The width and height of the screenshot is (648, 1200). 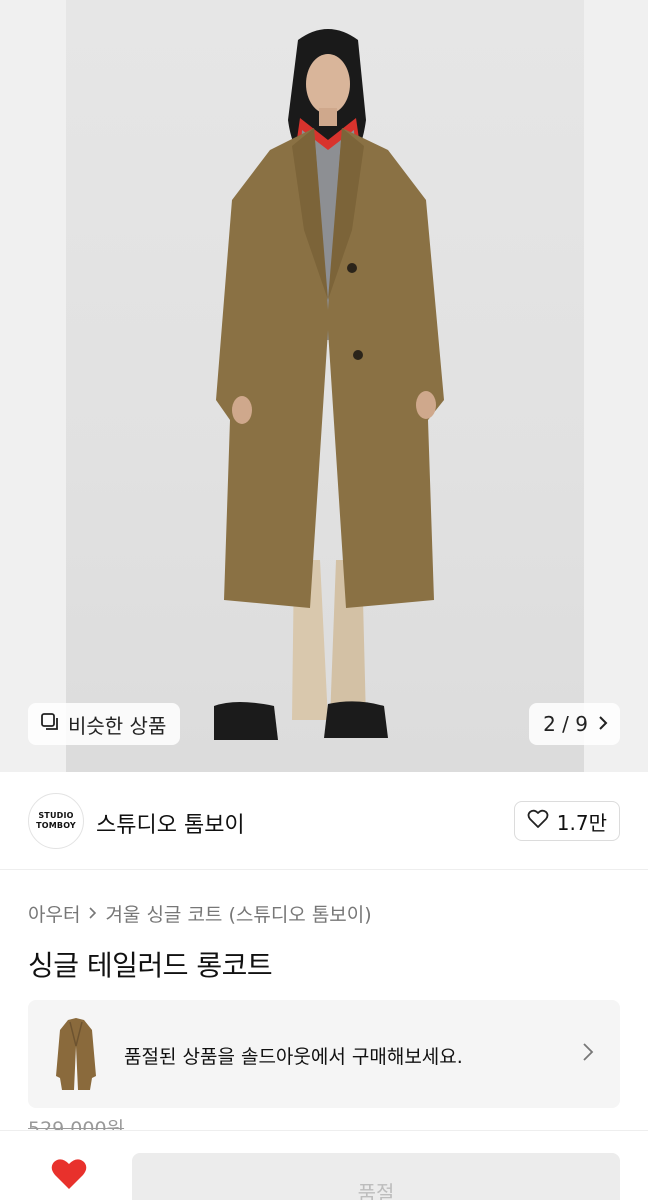 I want to click on brand-logo: STUDIO TOMBOY, so click(x=56, y=821).